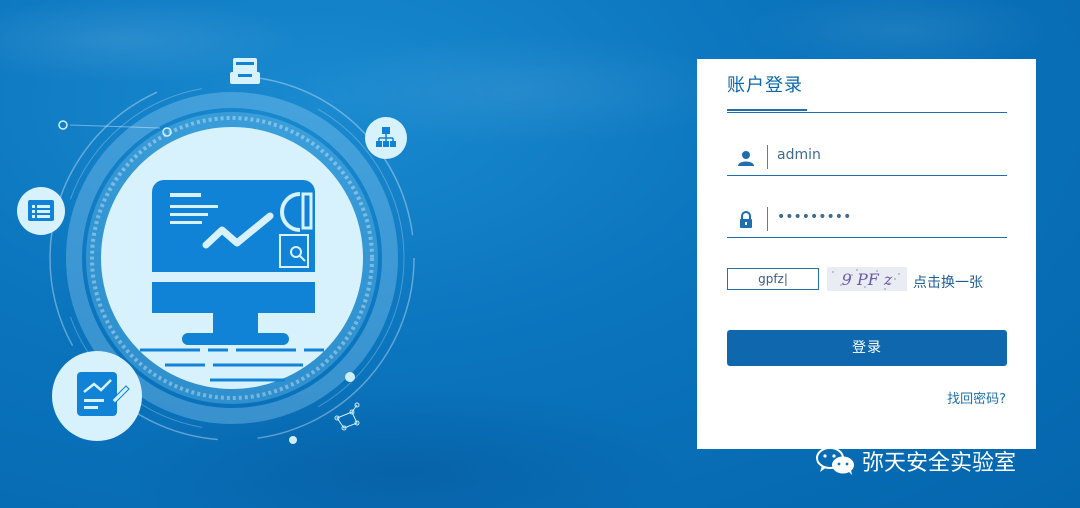 The width and height of the screenshot is (1080, 508). What do you see at coordinates (939, 463) in the screenshot?
I see `watermark-text: 弥天安全实验室` at bounding box center [939, 463].